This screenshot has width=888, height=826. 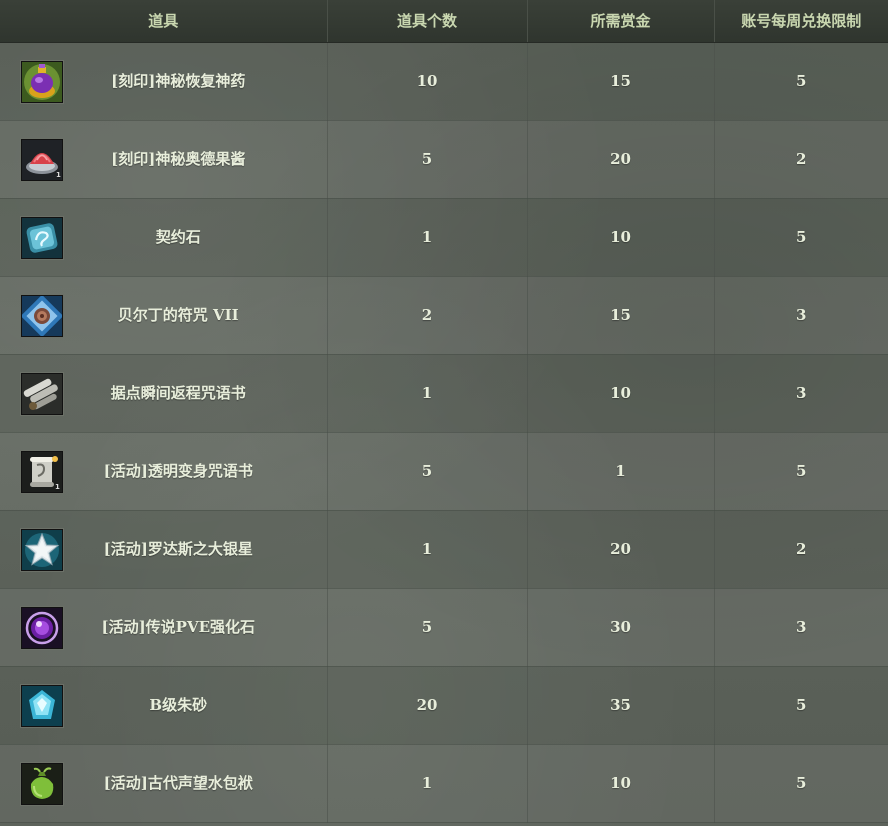 I want to click on table-row: [活动]古代声望水包袱 1 10 5, so click(x=444, y=783).